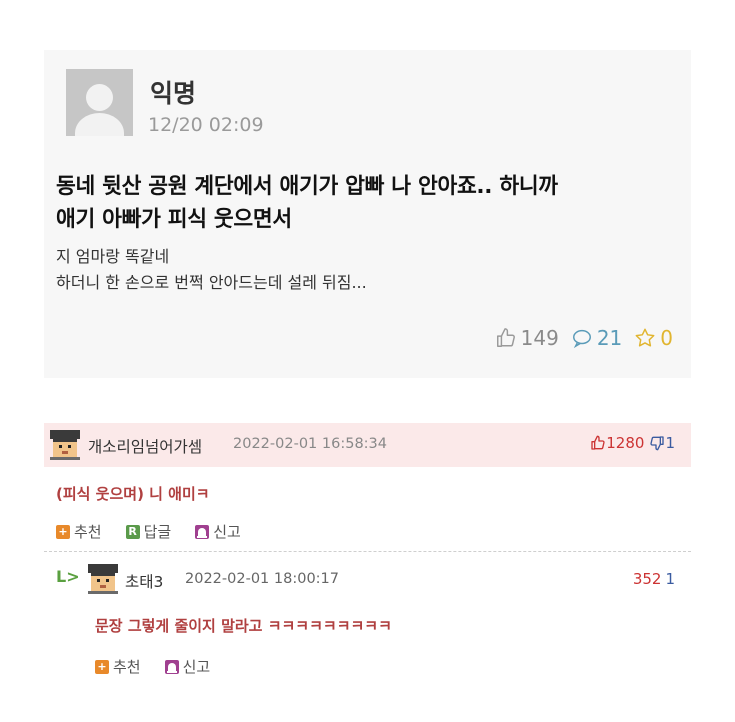 Image resolution: width=735 pixels, height=722 pixels. What do you see at coordinates (262, 579) in the screenshot?
I see `comment-2-date: 2022-02-01 18:00:17` at bounding box center [262, 579].